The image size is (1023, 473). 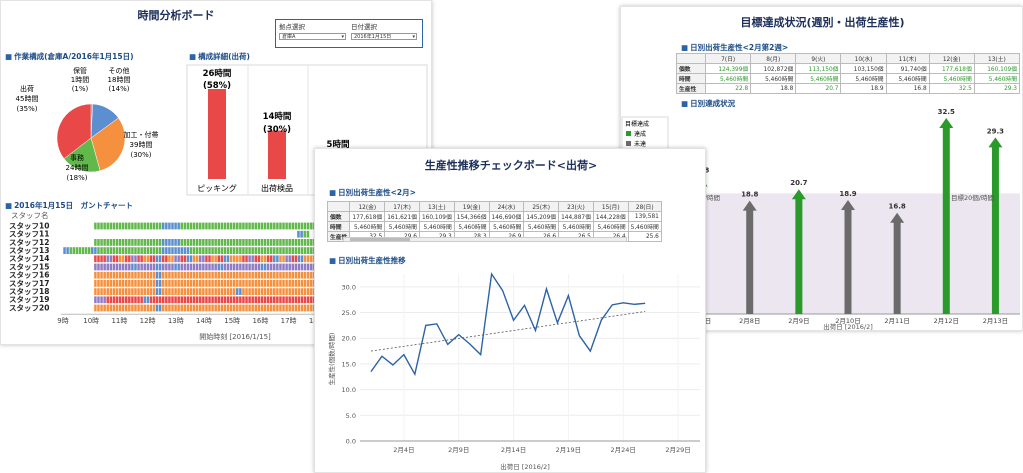 I want to click on table-horizontal-scrollbar, so click(x=485, y=239).